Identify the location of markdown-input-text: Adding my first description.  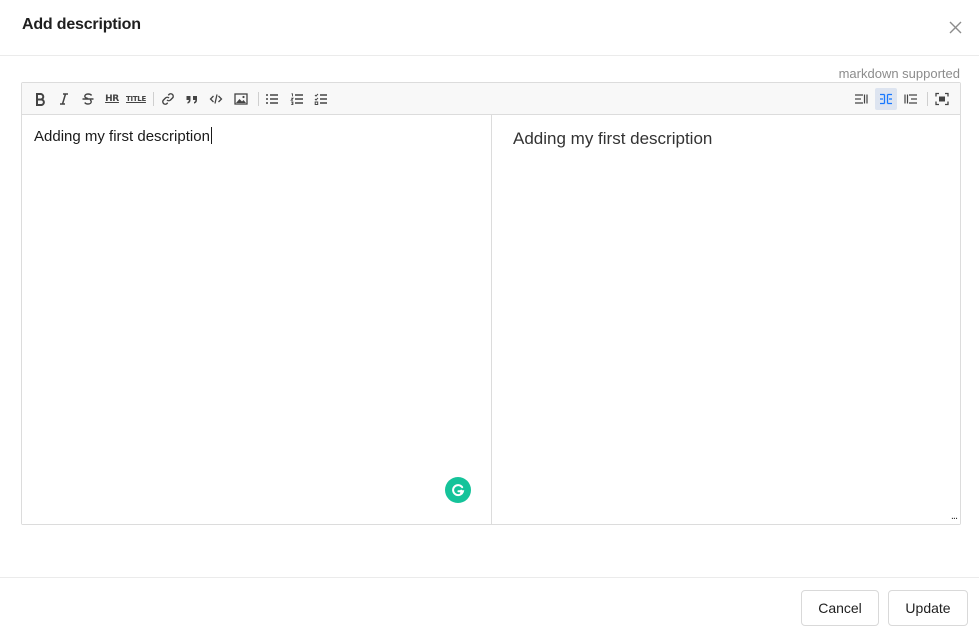
(123, 136).